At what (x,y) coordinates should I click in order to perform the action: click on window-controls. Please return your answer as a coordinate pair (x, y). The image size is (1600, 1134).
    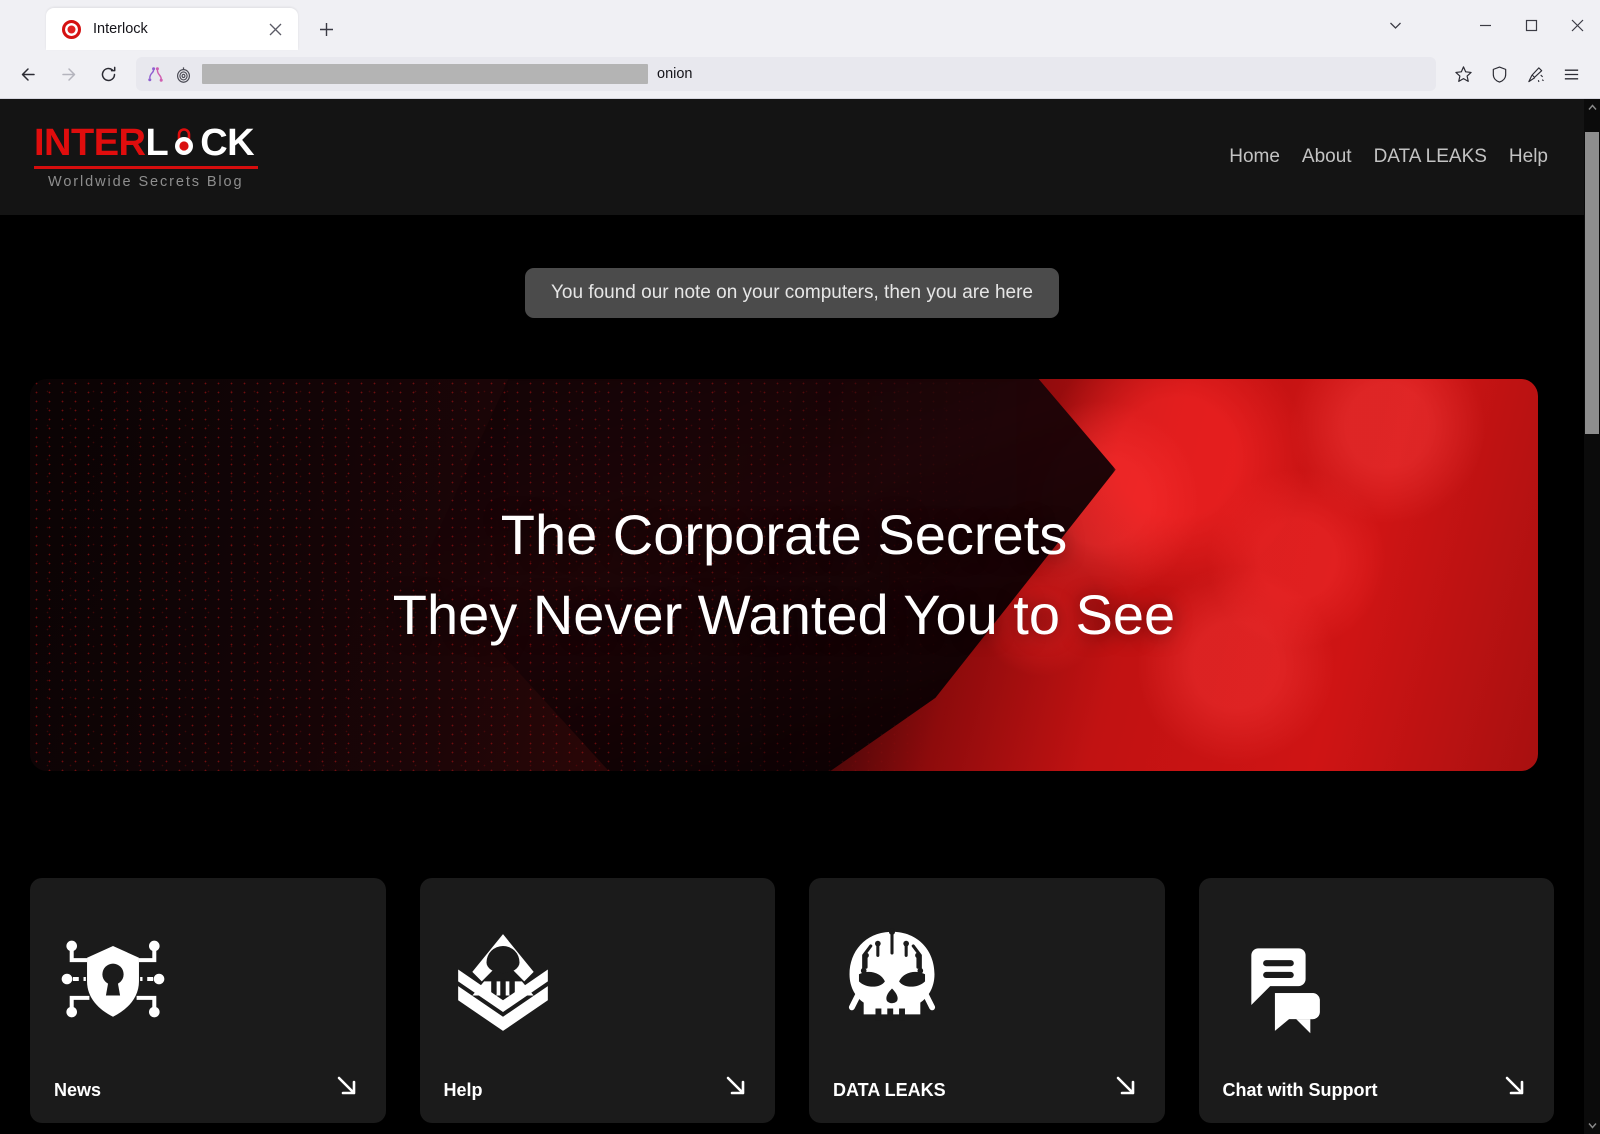
    Looking at the image, I should click on (1486, 25).